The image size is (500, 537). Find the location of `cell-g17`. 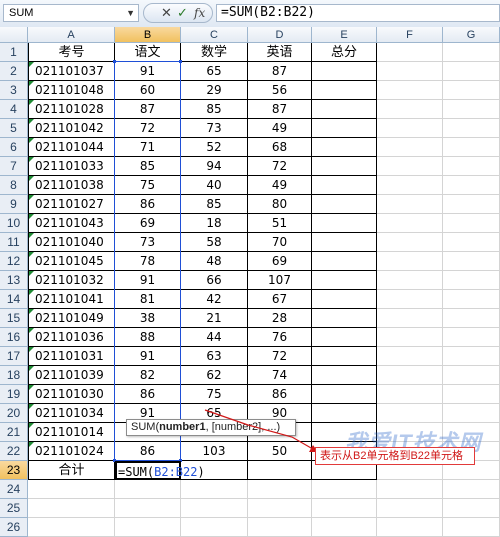

cell-g17 is located at coordinates (471, 356).